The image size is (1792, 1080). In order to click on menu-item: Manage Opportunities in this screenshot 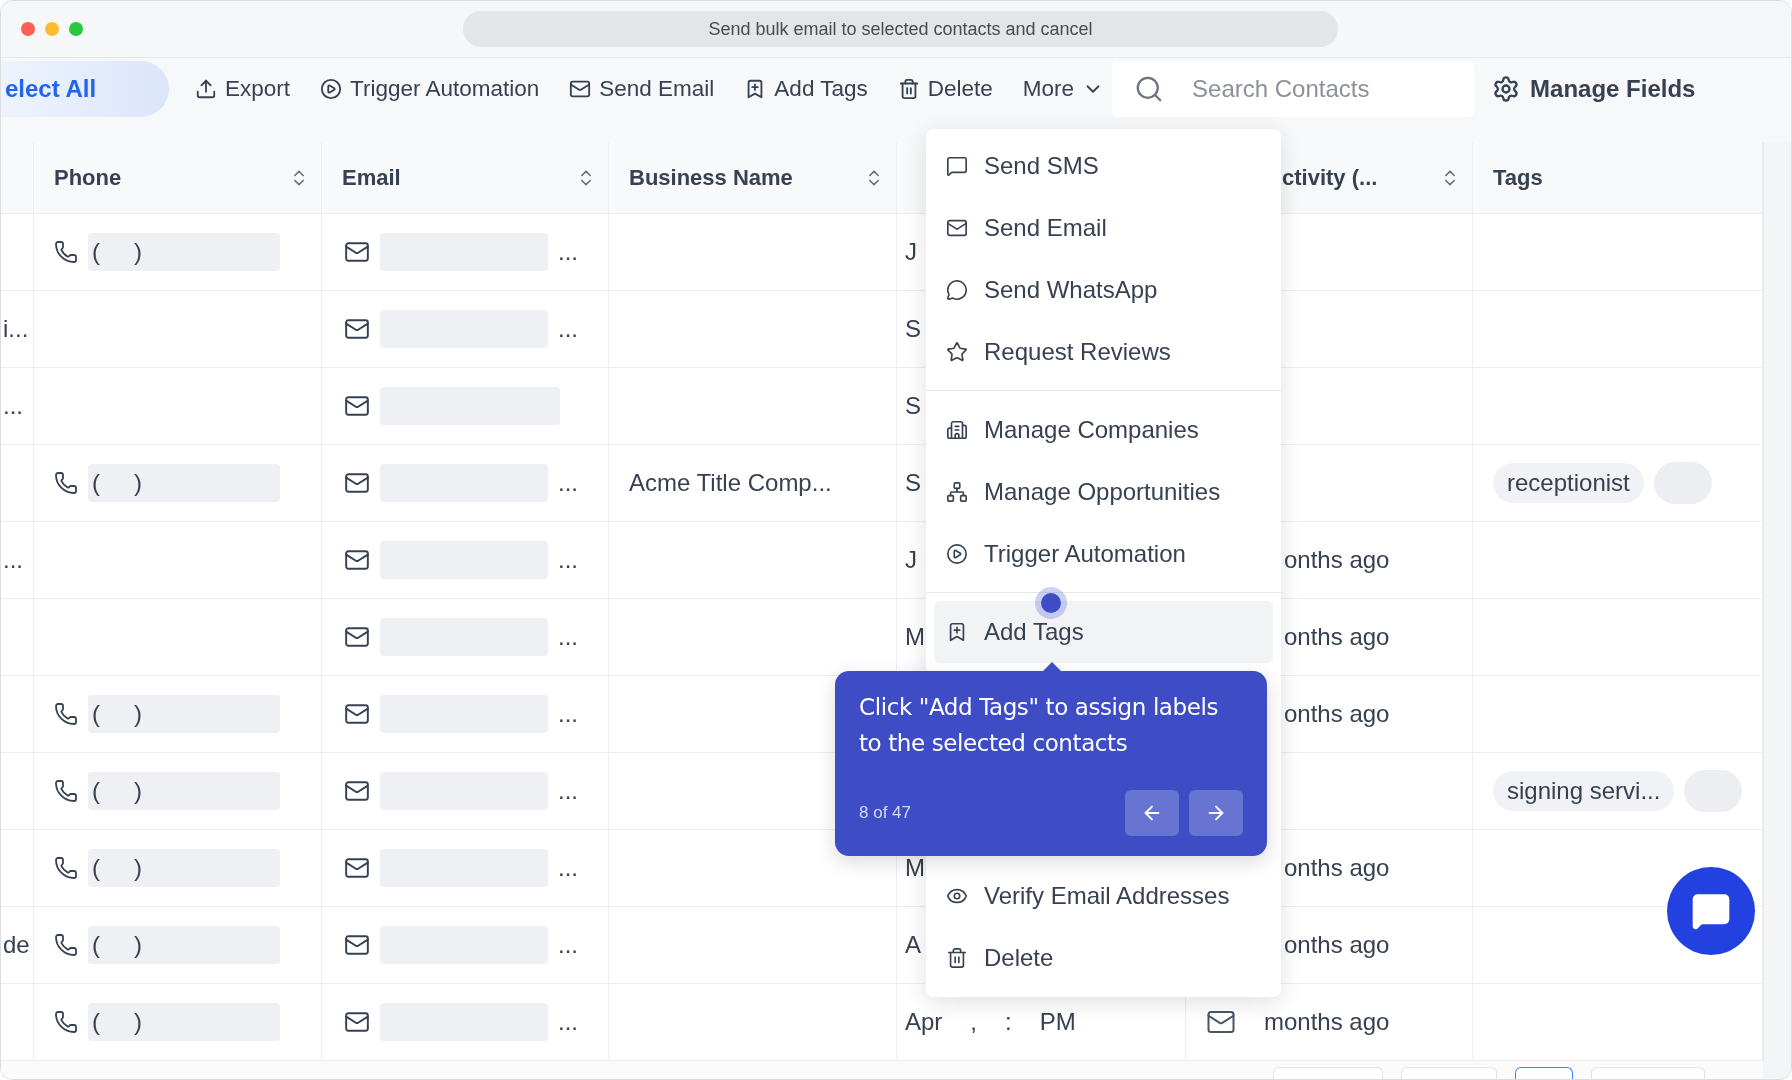, I will do `click(1103, 492)`.